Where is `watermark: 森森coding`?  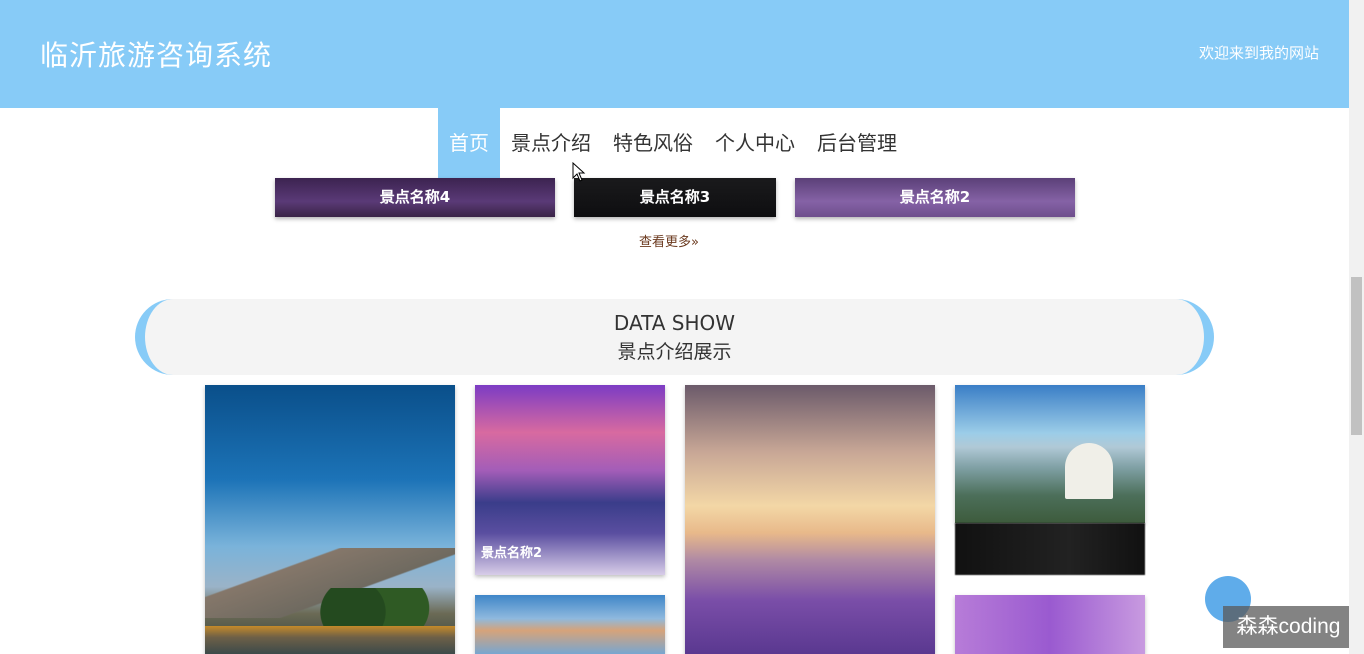 watermark: 森森coding is located at coordinates (1288, 627).